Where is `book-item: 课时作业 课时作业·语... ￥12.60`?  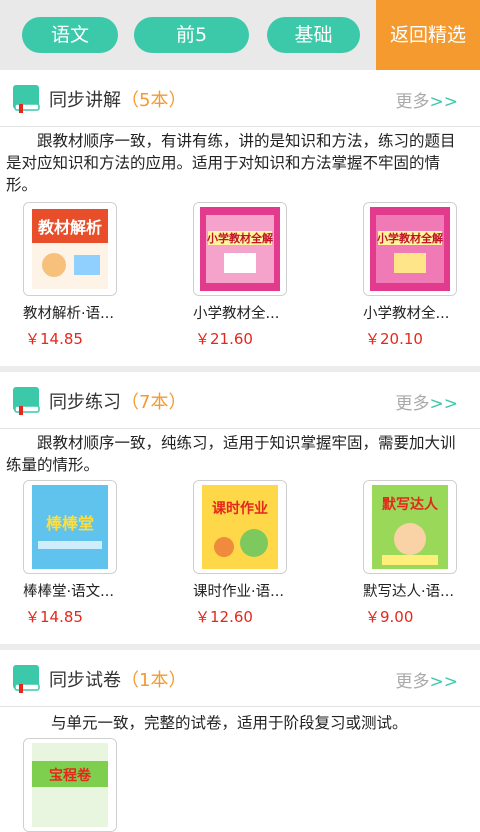
book-item: 课时作业 课时作业·语... ￥12.60 is located at coordinates (271, 555).